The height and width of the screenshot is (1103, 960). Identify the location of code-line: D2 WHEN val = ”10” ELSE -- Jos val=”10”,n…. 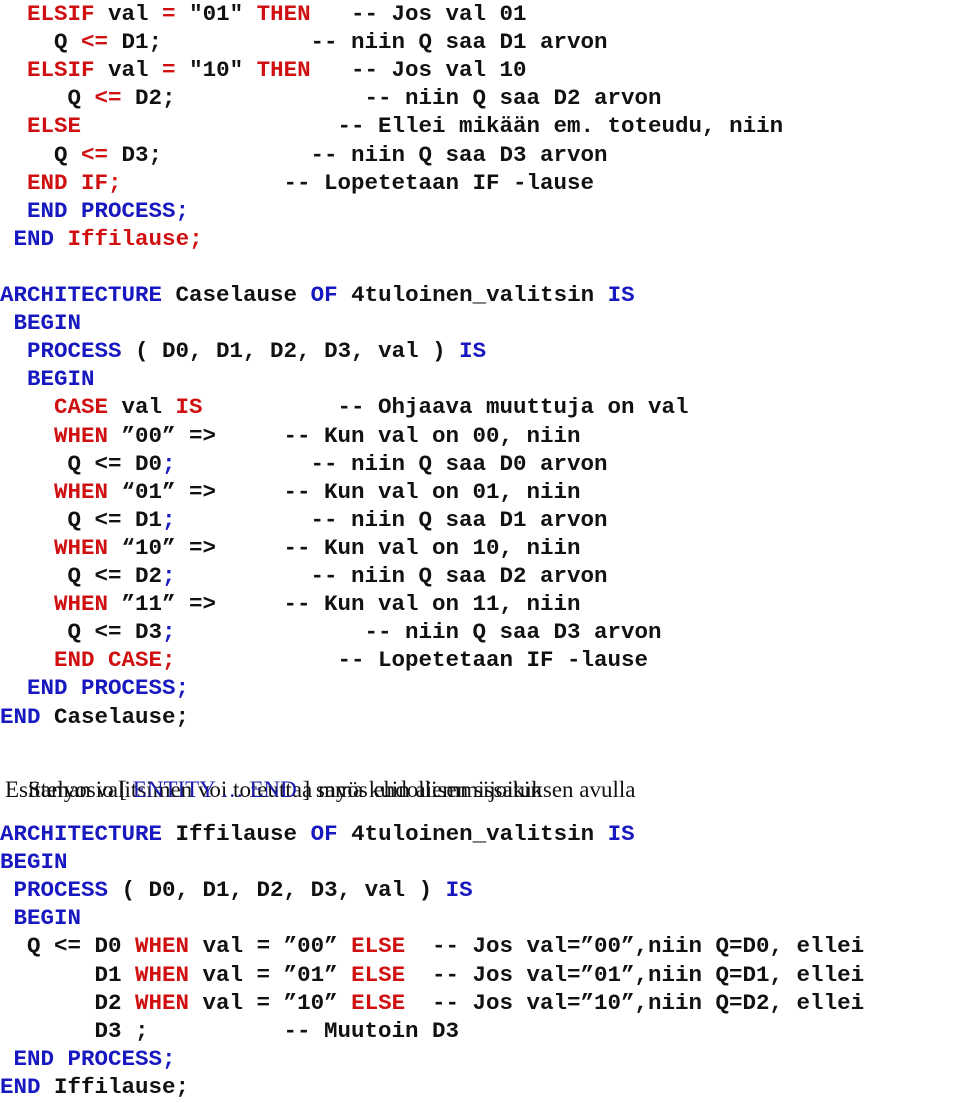
(432, 1003).